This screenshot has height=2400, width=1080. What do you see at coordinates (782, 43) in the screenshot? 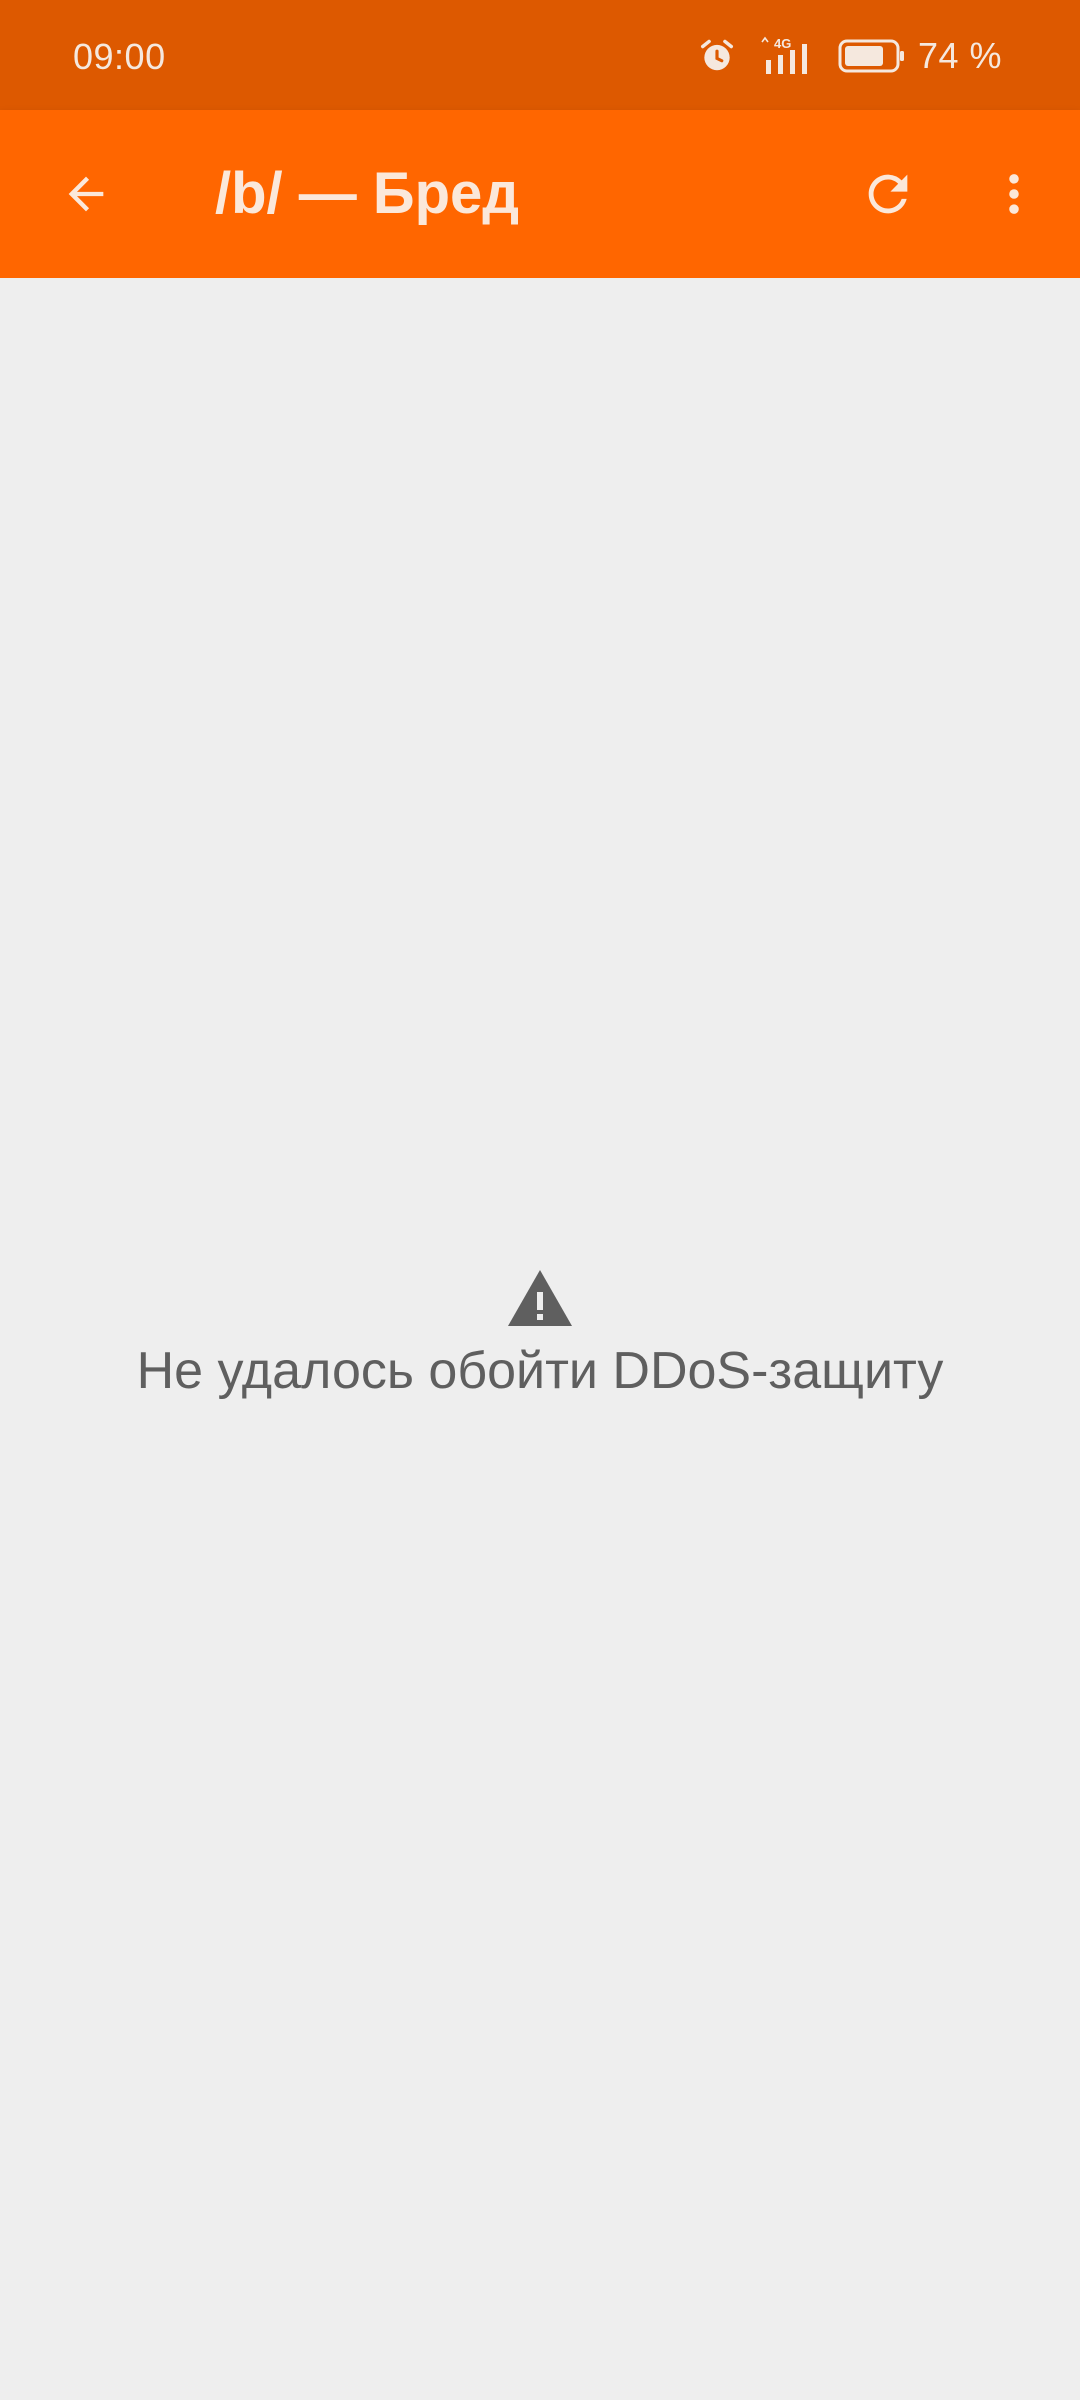
I see `network-type-label: 4G` at bounding box center [782, 43].